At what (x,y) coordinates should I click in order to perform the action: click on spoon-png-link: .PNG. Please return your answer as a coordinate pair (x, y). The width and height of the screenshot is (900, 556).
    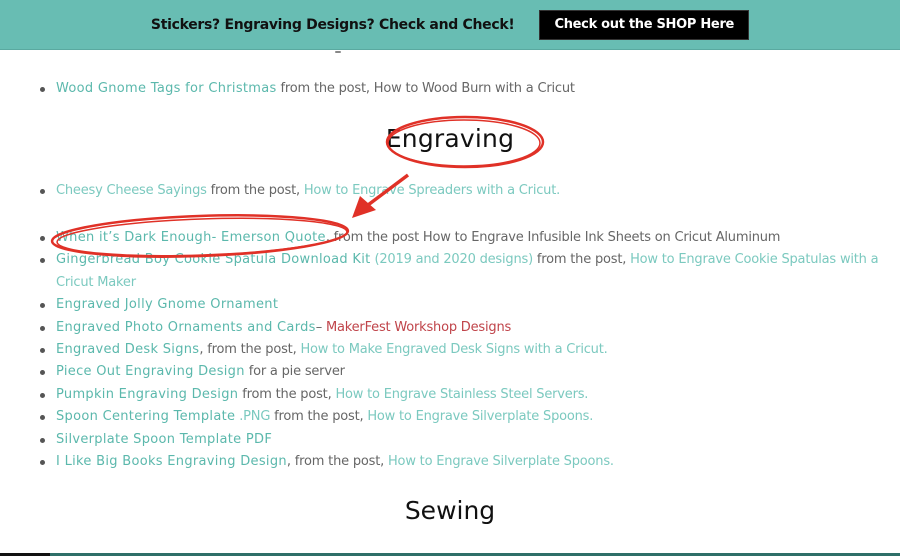
    Looking at the image, I should click on (252, 416).